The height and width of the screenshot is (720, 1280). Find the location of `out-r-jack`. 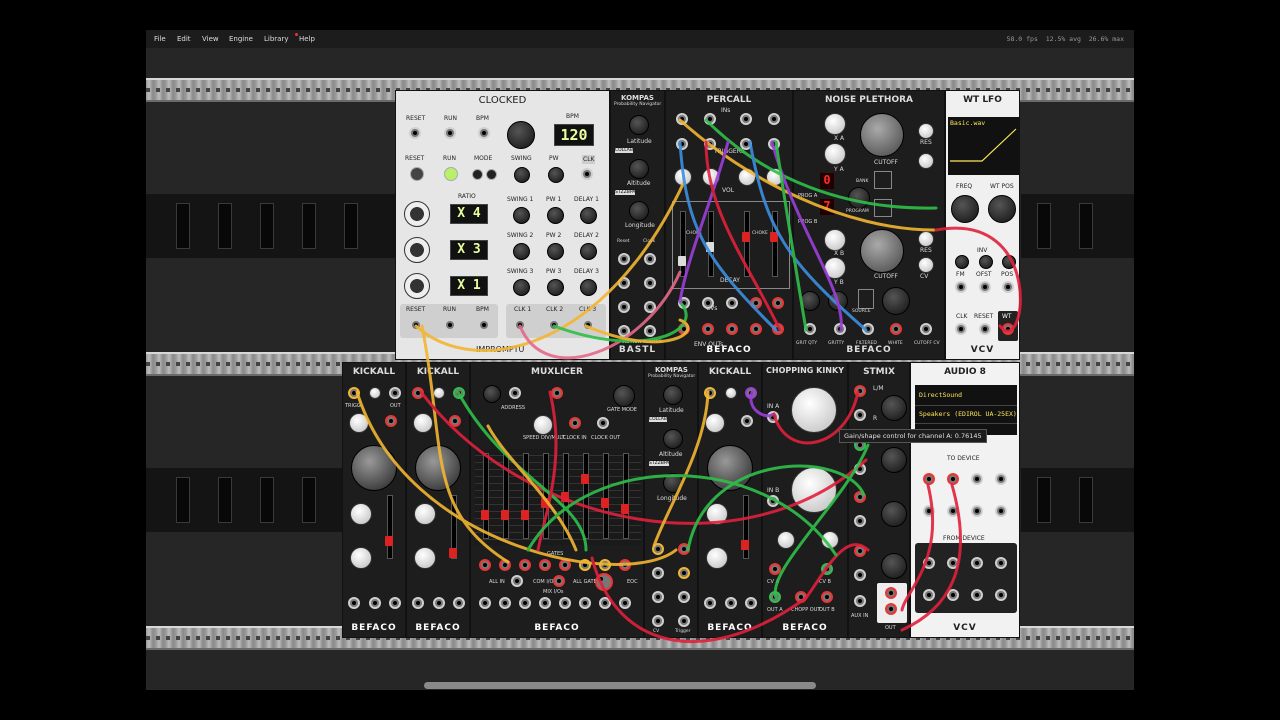

out-r-jack is located at coordinates (891, 609).